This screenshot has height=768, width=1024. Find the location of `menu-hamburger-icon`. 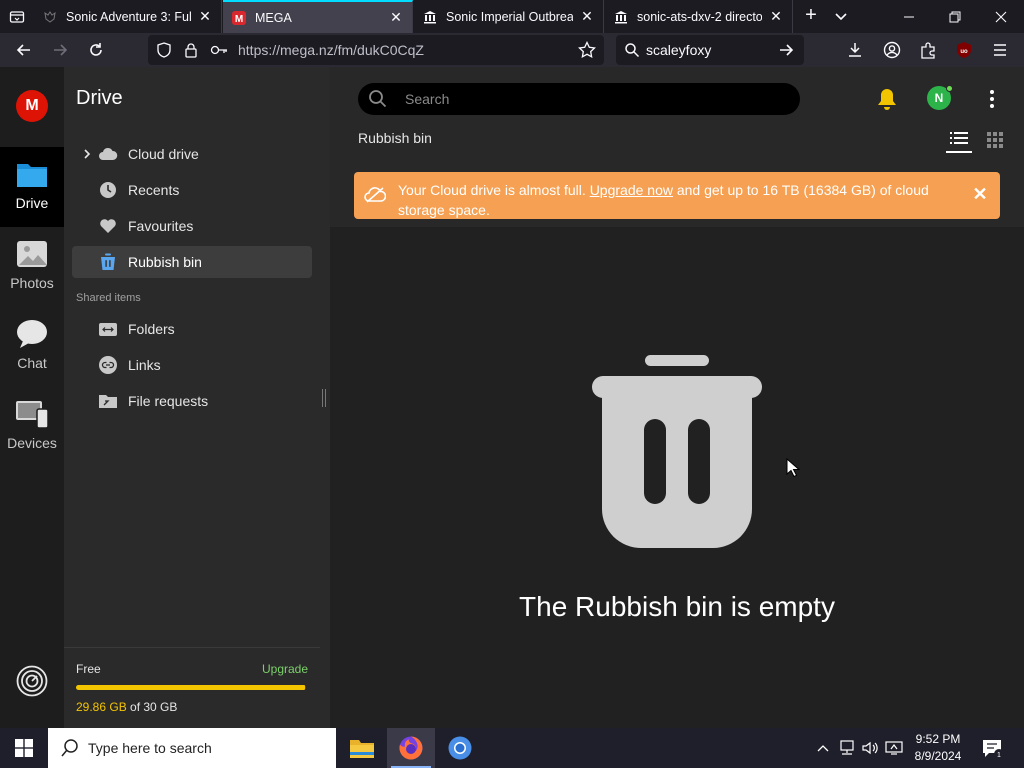

menu-hamburger-icon is located at coordinates (1000, 50).